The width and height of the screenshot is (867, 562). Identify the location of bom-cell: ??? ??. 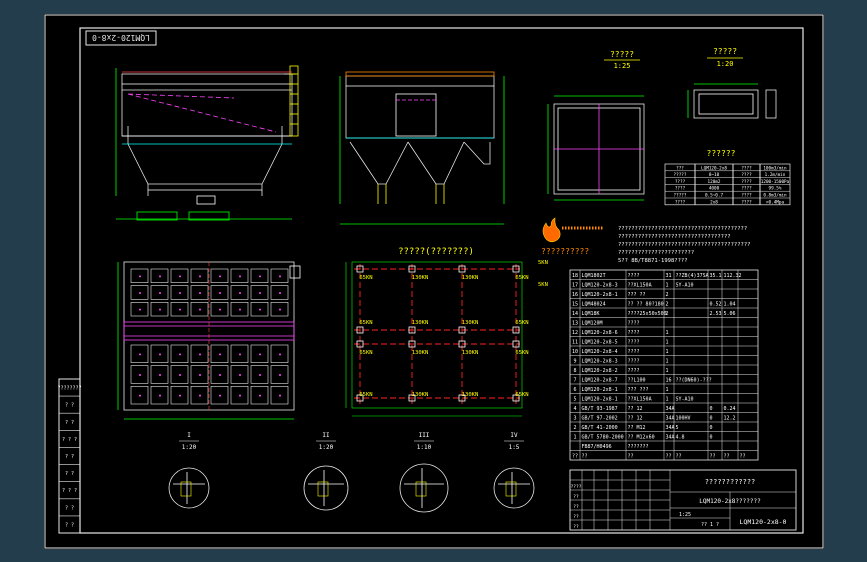
(637, 295).